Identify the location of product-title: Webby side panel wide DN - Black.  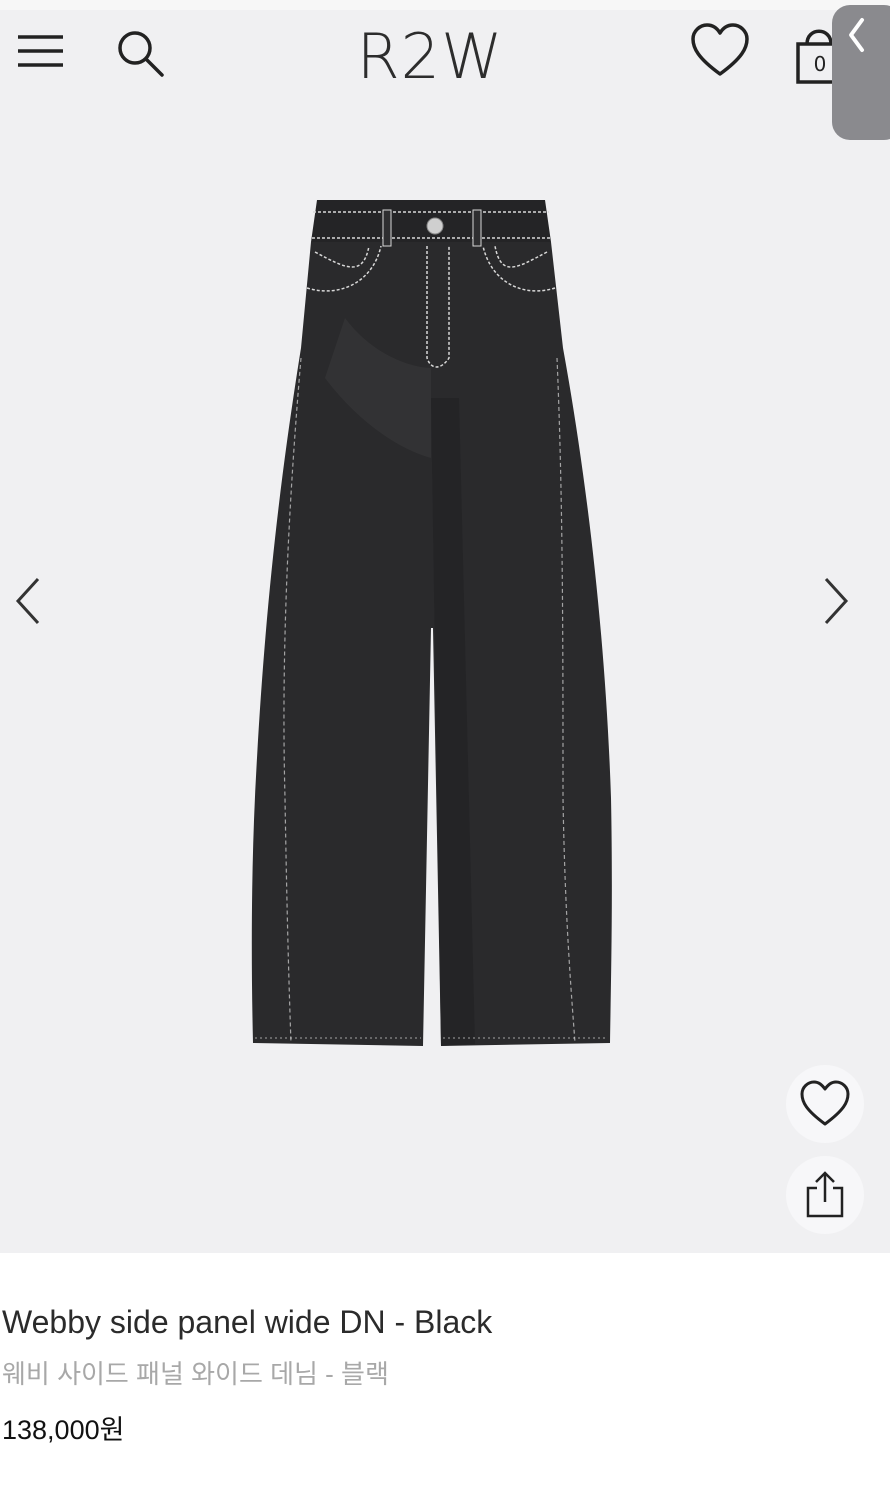
(247, 1322).